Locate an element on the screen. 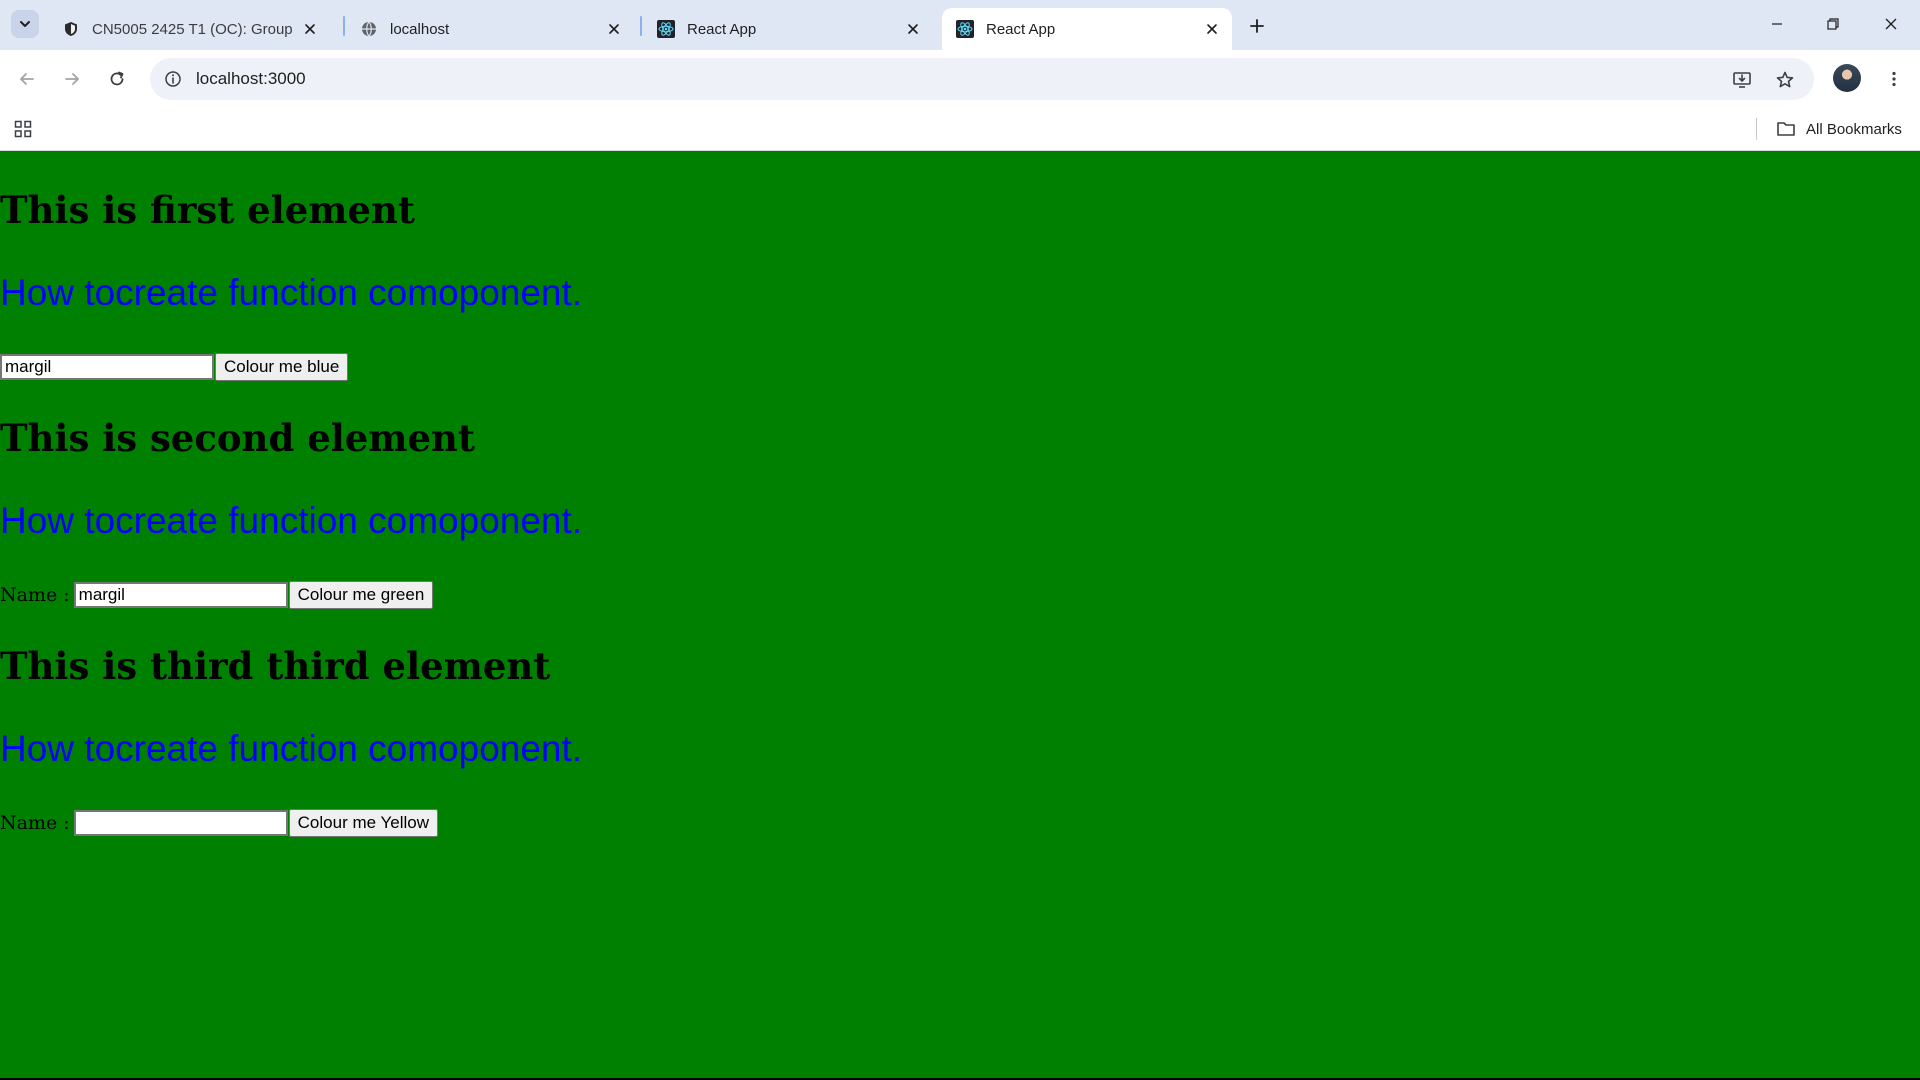 Image resolution: width=1920 pixels, height=1080 pixels. minimize-button is located at coordinates (1777, 24).